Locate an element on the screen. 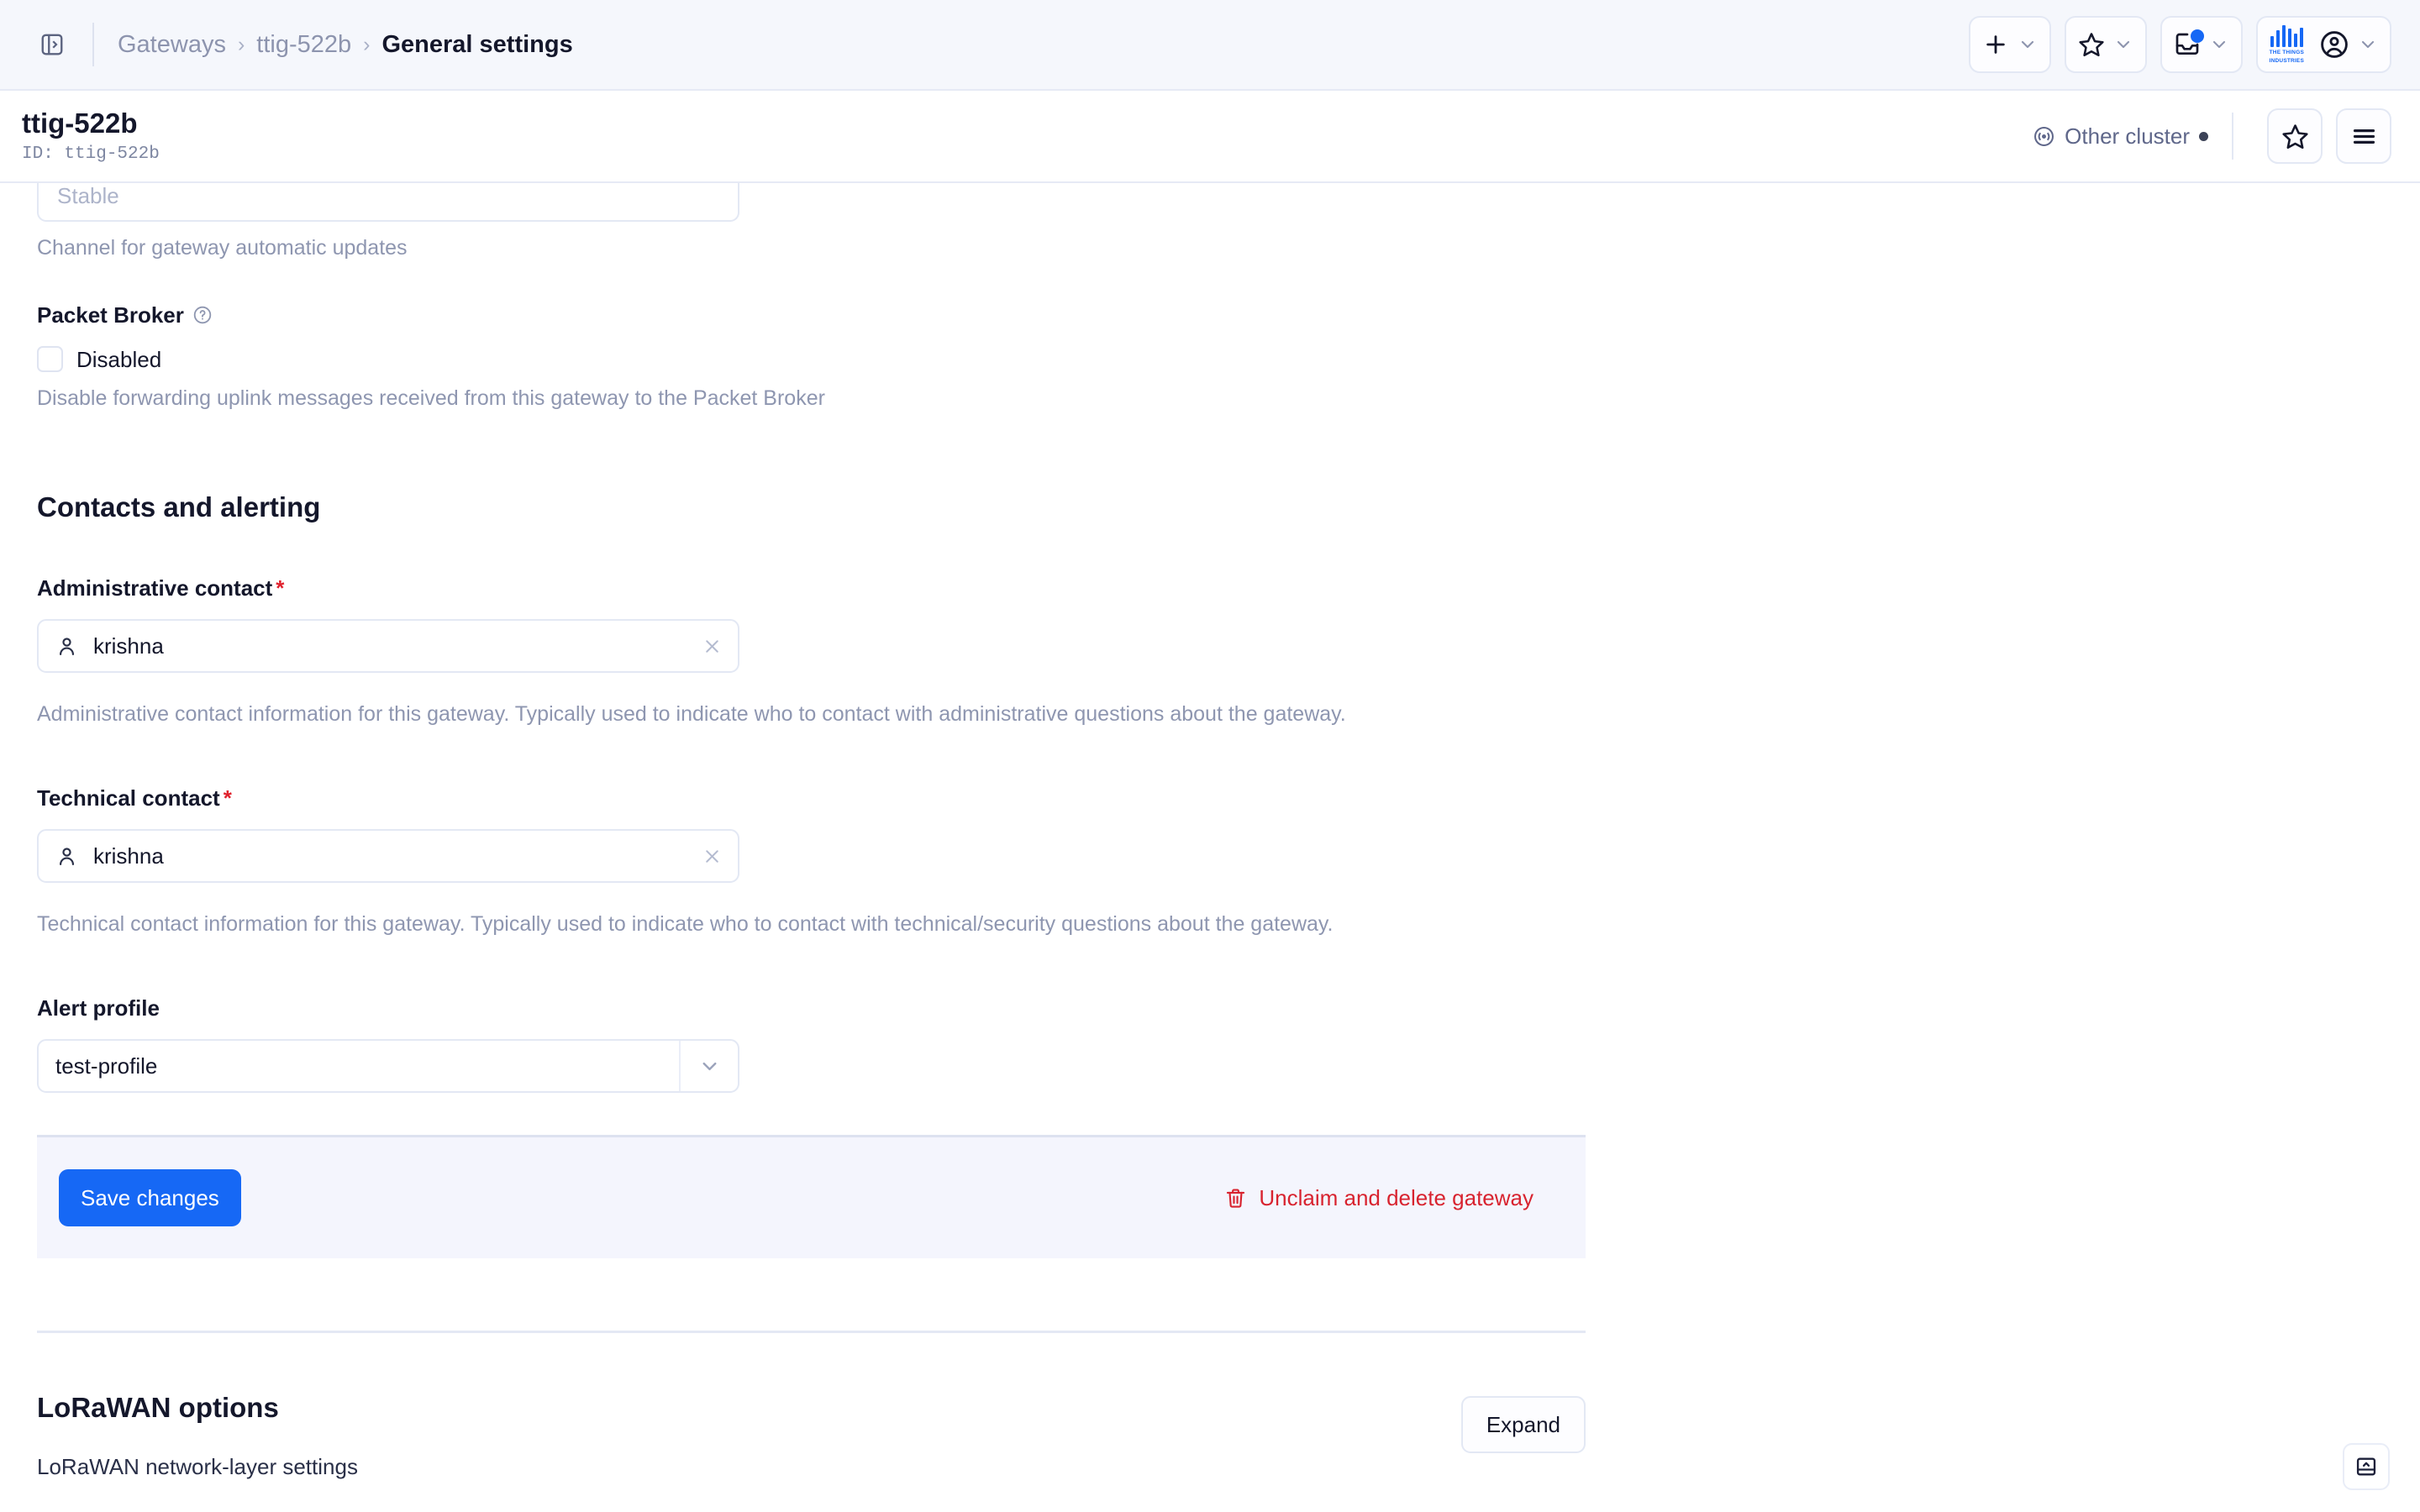 The height and width of the screenshot is (1512, 2420). notifications-menu-button is located at coordinates (2202, 44).